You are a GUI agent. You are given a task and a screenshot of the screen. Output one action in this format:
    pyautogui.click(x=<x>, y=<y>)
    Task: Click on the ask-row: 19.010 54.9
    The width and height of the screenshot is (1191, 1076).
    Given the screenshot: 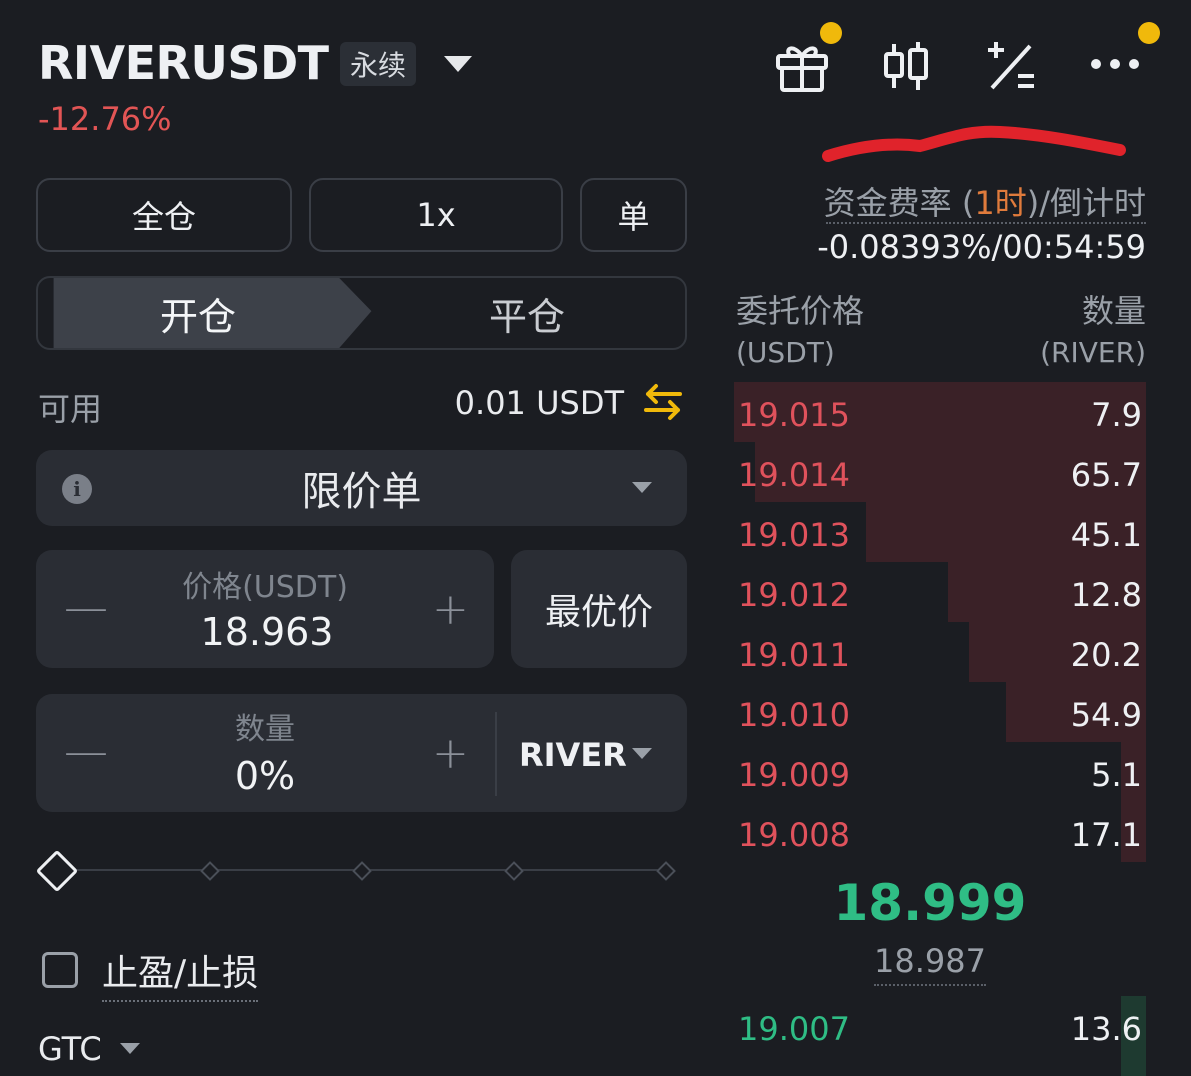 What is the action you would take?
    pyautogui.click(x=940, y=712)
    